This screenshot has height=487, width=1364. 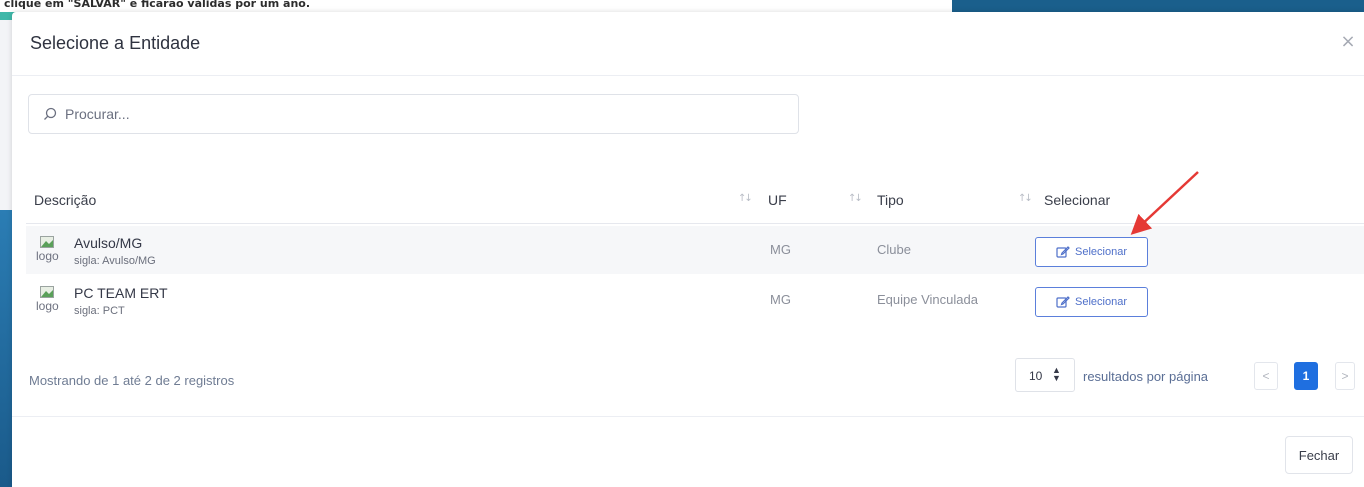 I want to click on search-box, so click(x=413, y=114).